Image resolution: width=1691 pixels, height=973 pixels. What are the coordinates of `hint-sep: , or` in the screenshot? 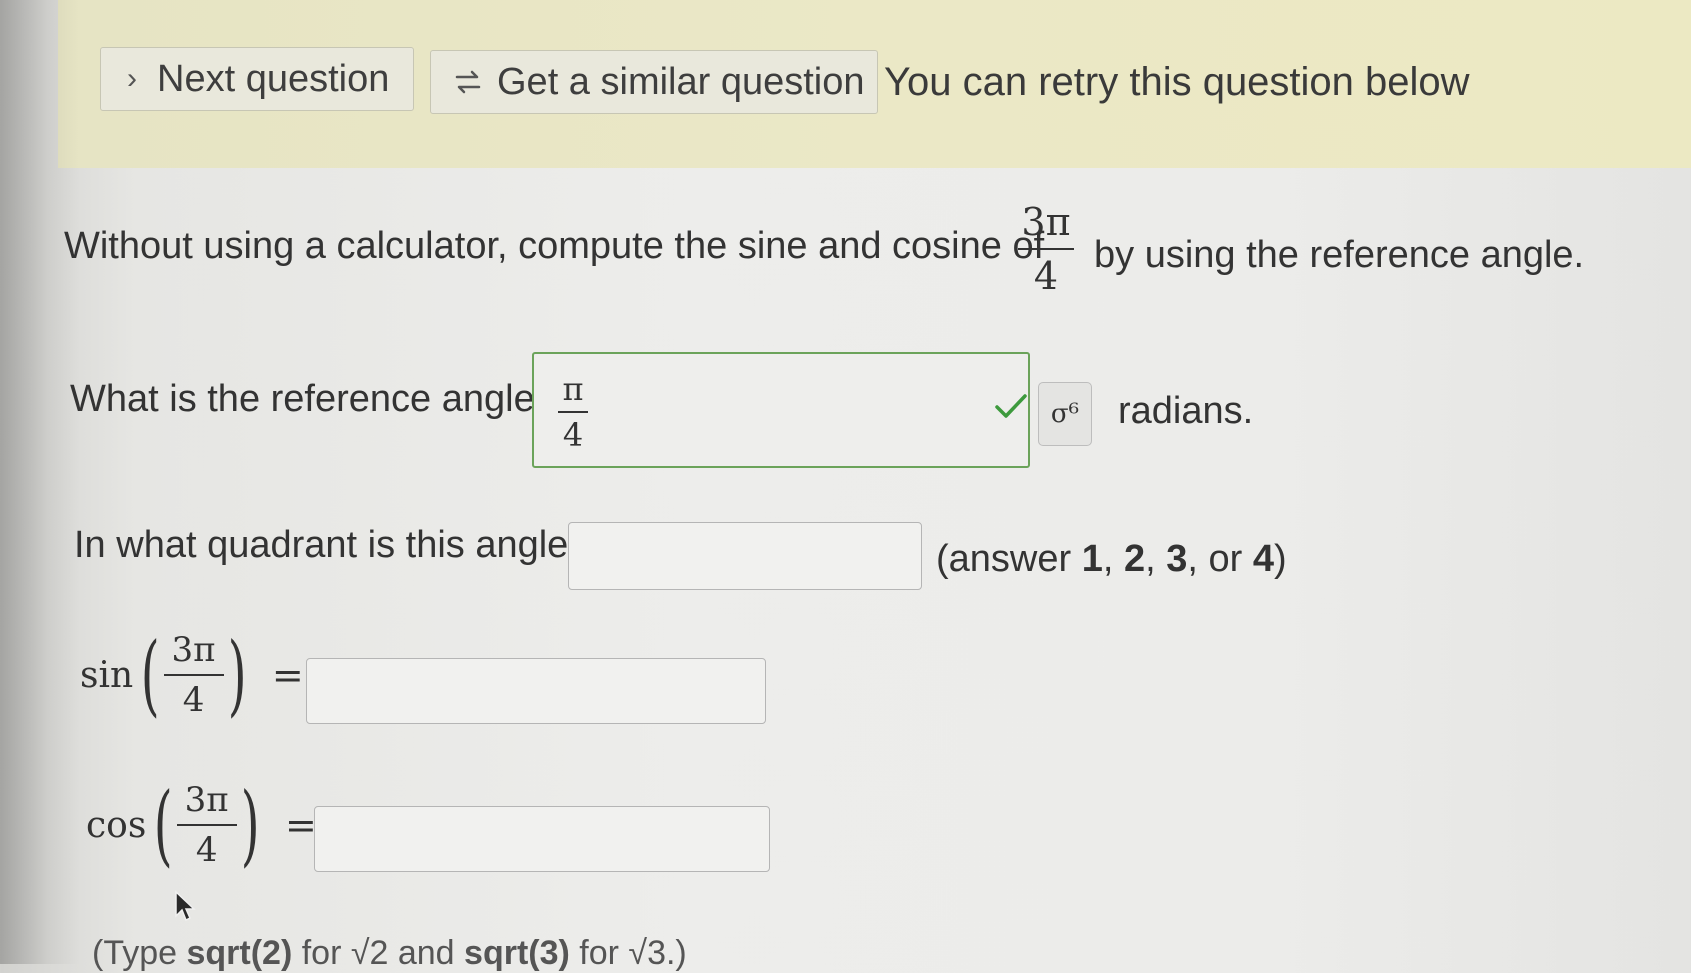 It's located at (1220, 559).